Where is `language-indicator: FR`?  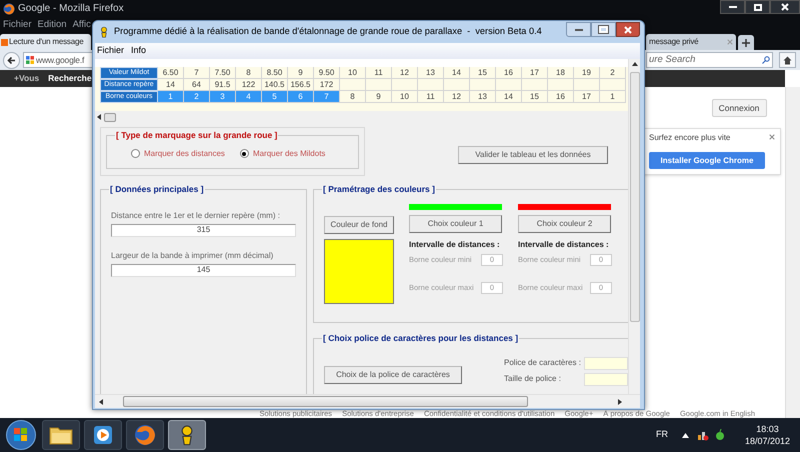 language-indicator: FR is located at coordinates (662, 435).